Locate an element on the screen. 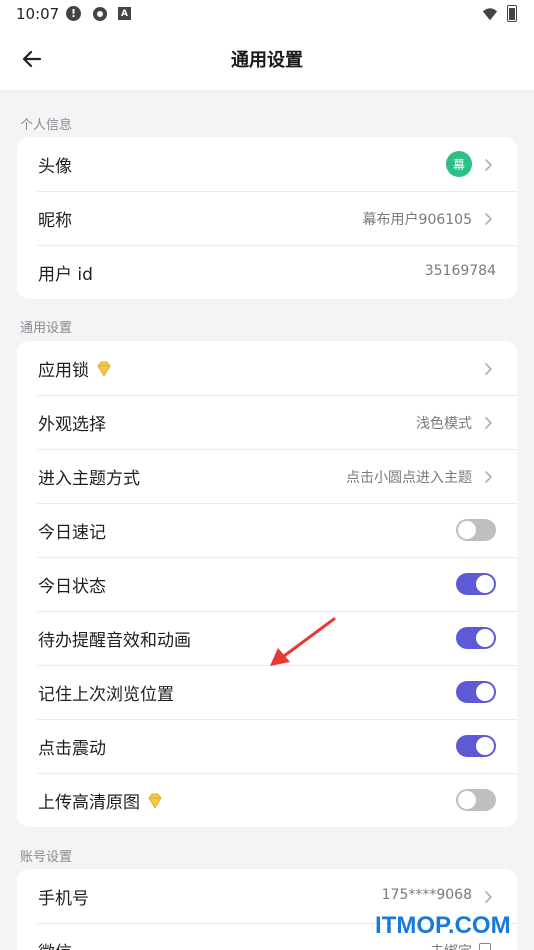  row-label: 今日速记 is located at coordinates (72, 530).